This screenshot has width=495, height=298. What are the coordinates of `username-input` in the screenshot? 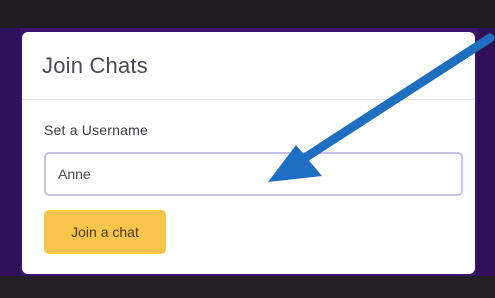 It's located at (253, 174).